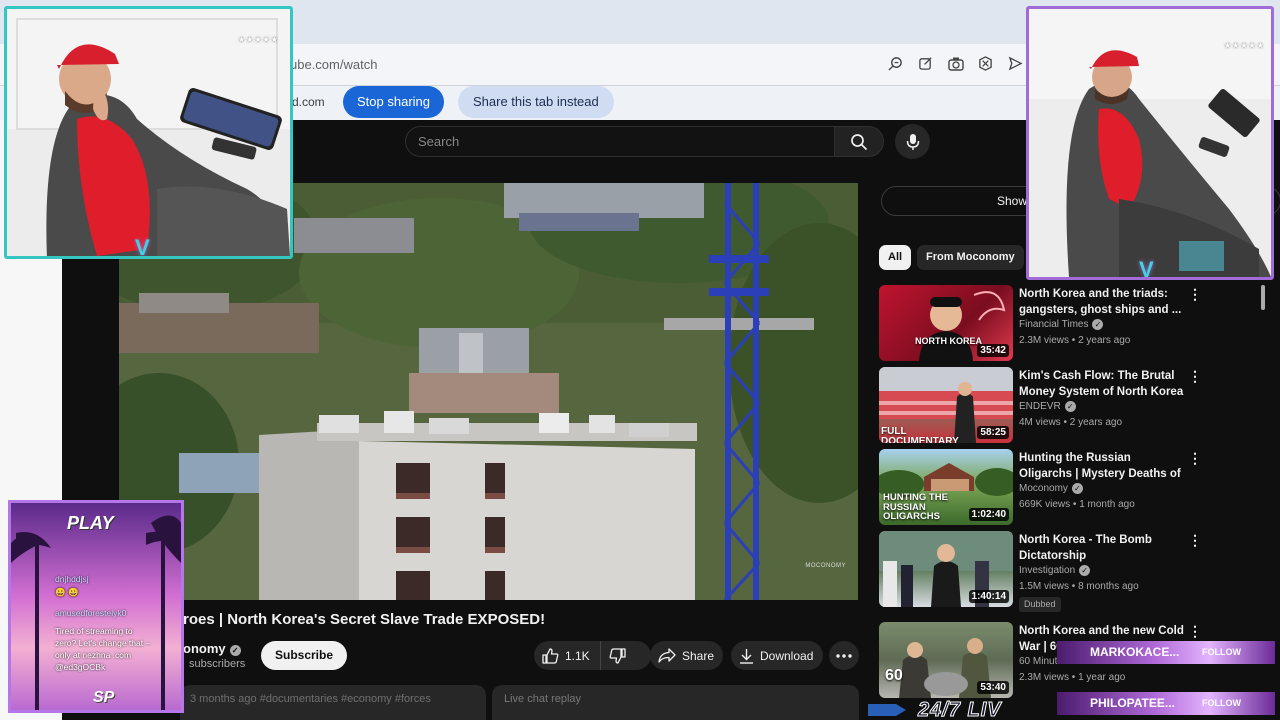 The width and height of the screenshot is (1280, 720). Describe the element at coordinates (920, 435) in the screenshot. I see `thumbnail-caption: FULL DOCUMENTARY` at that location.